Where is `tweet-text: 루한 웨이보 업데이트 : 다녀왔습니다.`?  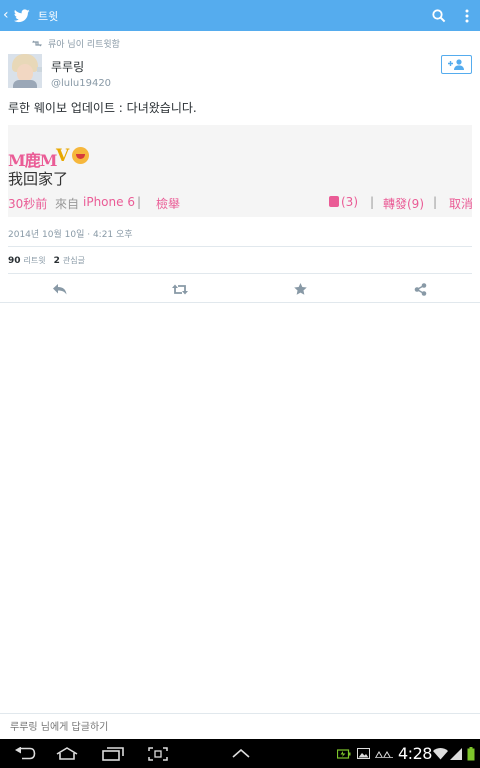
tweet-text: 루한 웨이보 업데이트 : 다녀왔습니다. is located at coordinates (102, 108).